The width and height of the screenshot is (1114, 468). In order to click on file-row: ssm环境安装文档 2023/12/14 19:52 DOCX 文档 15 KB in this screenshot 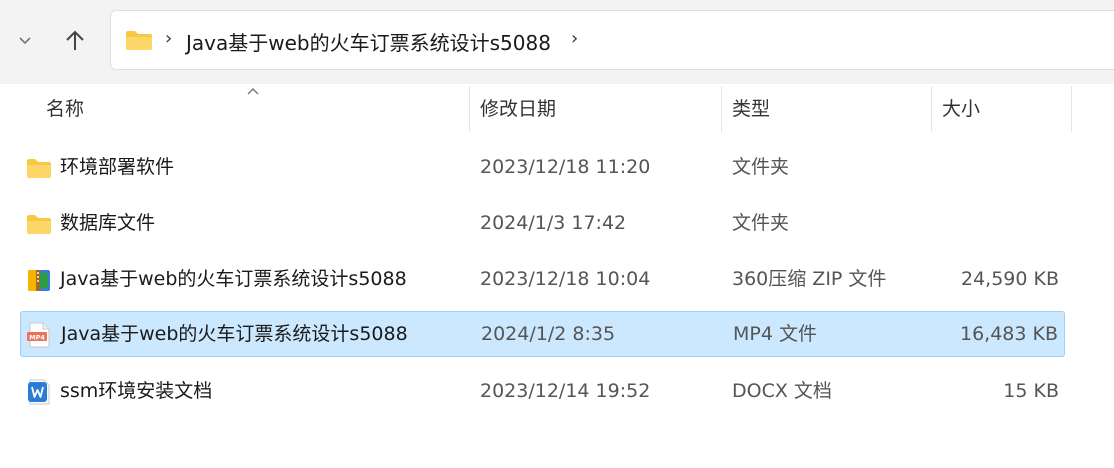, I will do `click(542, 391)`.